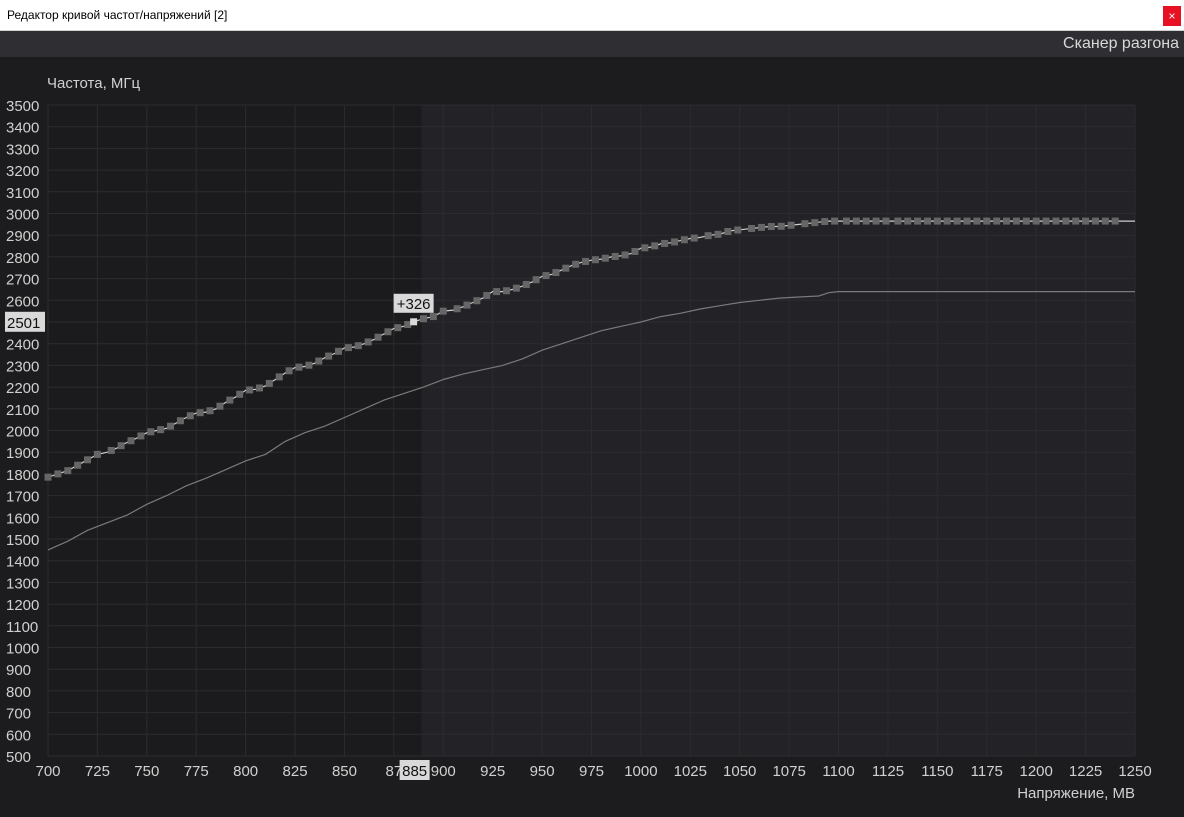  Describe the element at coordinates (1121, 44) in the screenshot. I see `oc-scanner-button: Сканер разгона` at that location.